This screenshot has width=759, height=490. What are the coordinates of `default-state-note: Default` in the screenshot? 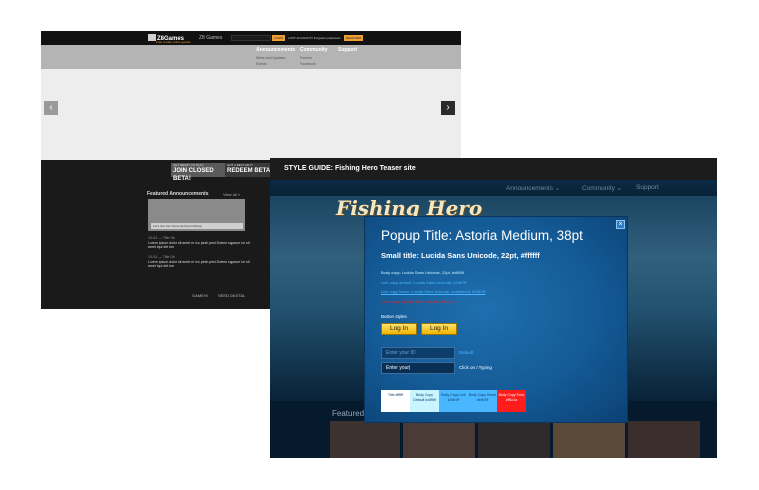 It's located at (466, 352).